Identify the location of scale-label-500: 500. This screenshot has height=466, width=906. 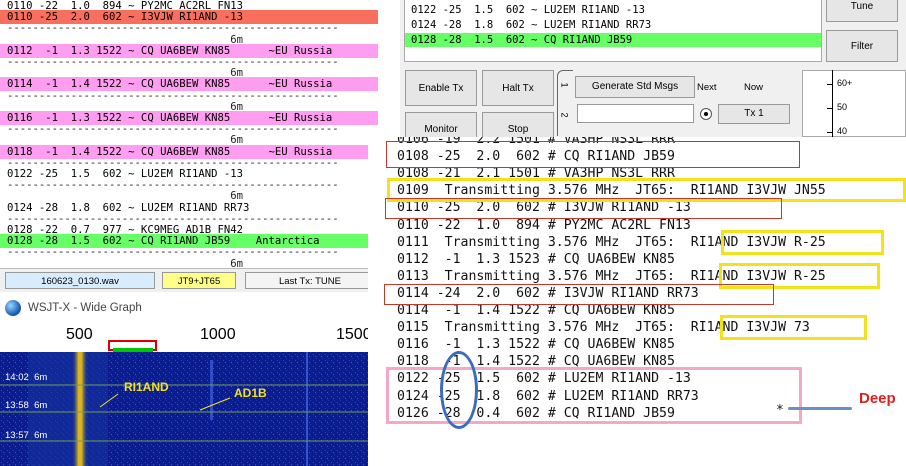
(79, 334).